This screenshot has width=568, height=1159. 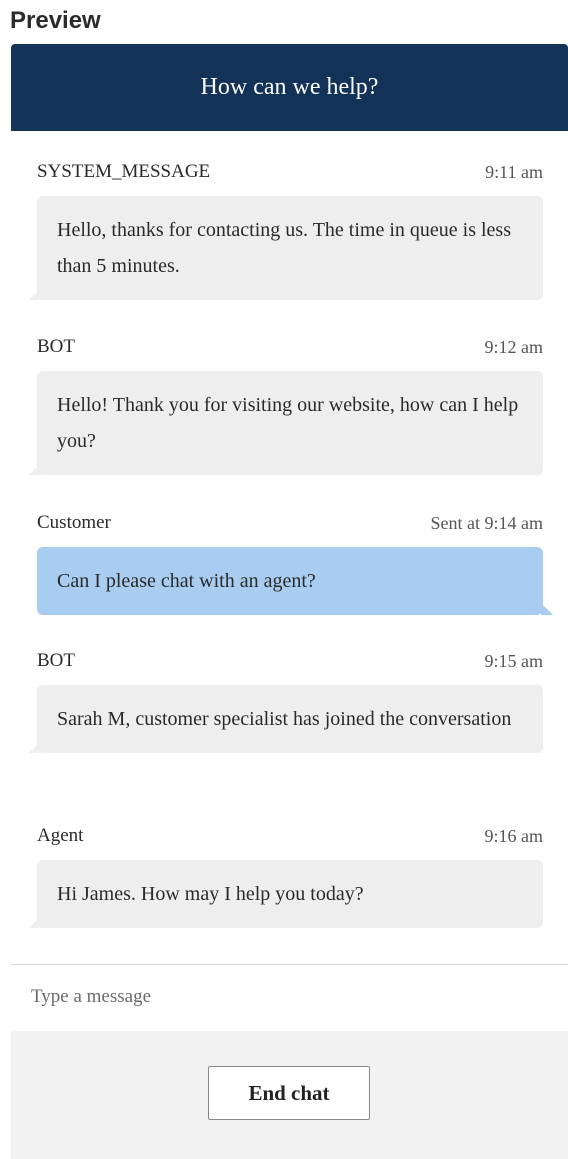 I want to click on message-sender: Customer, so click(x=74, y=522).